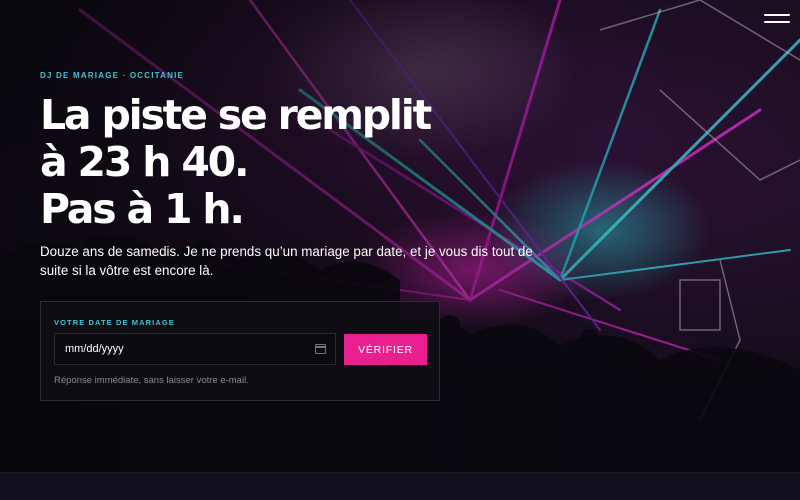 This screenshot has width=800, height=500. Describe the element at coordinates (142, 209) in the screenshot. I see `headline-line: Pas à 1 h.` at that location.